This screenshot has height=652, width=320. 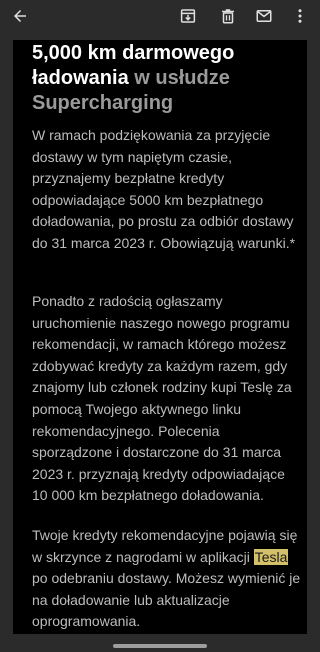 I want to click on delete-button, so click(x=228, y=16).